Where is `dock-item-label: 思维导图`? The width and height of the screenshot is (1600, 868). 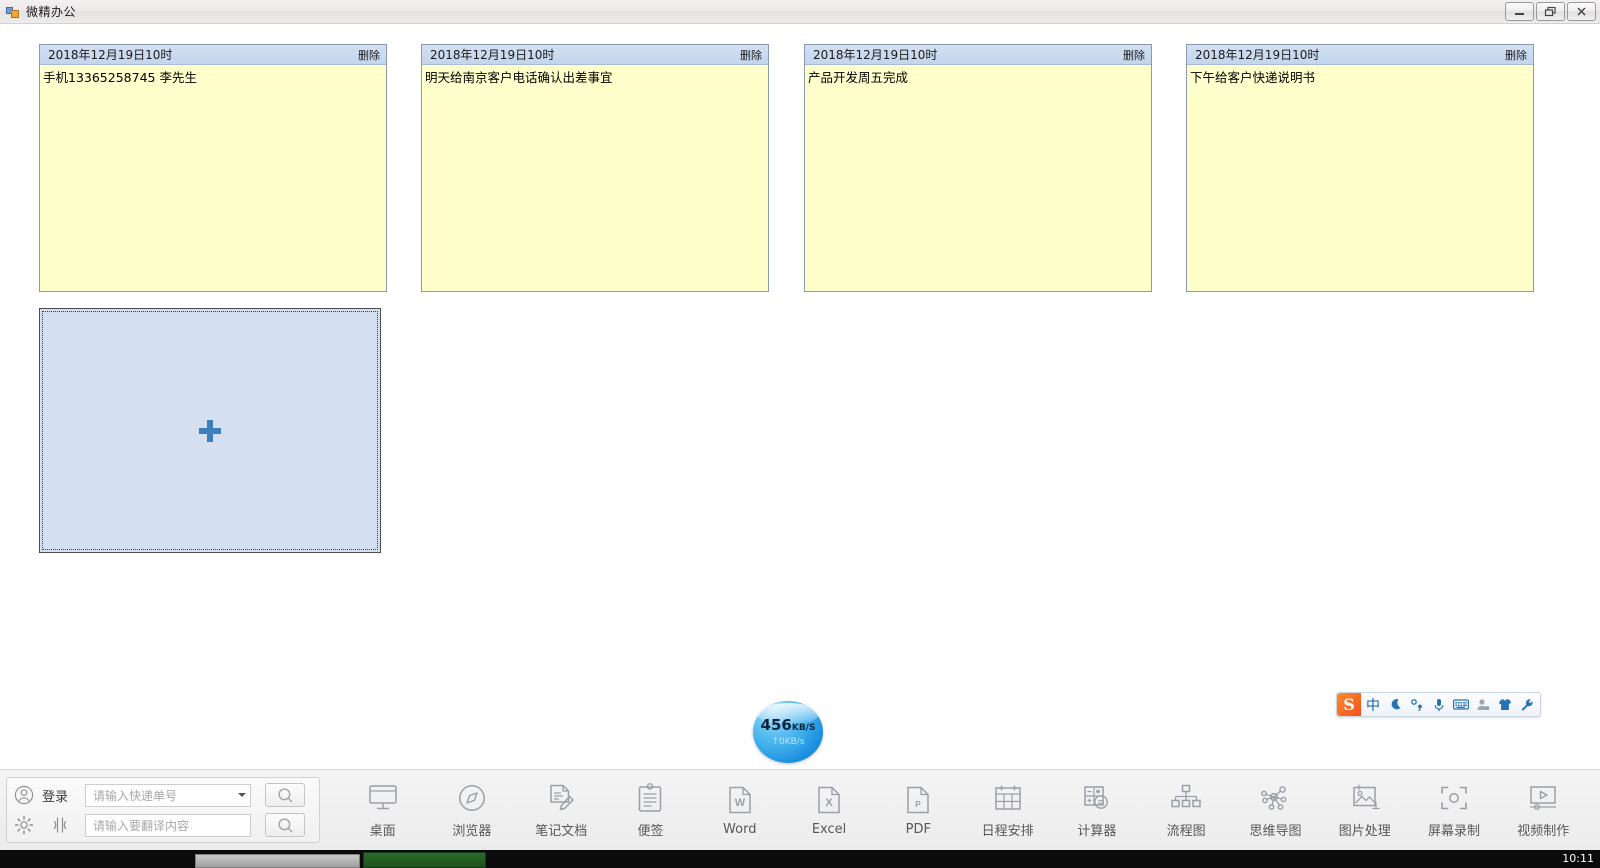
dock-item-label: 思维导图 is located at coordinates (1275, 831).